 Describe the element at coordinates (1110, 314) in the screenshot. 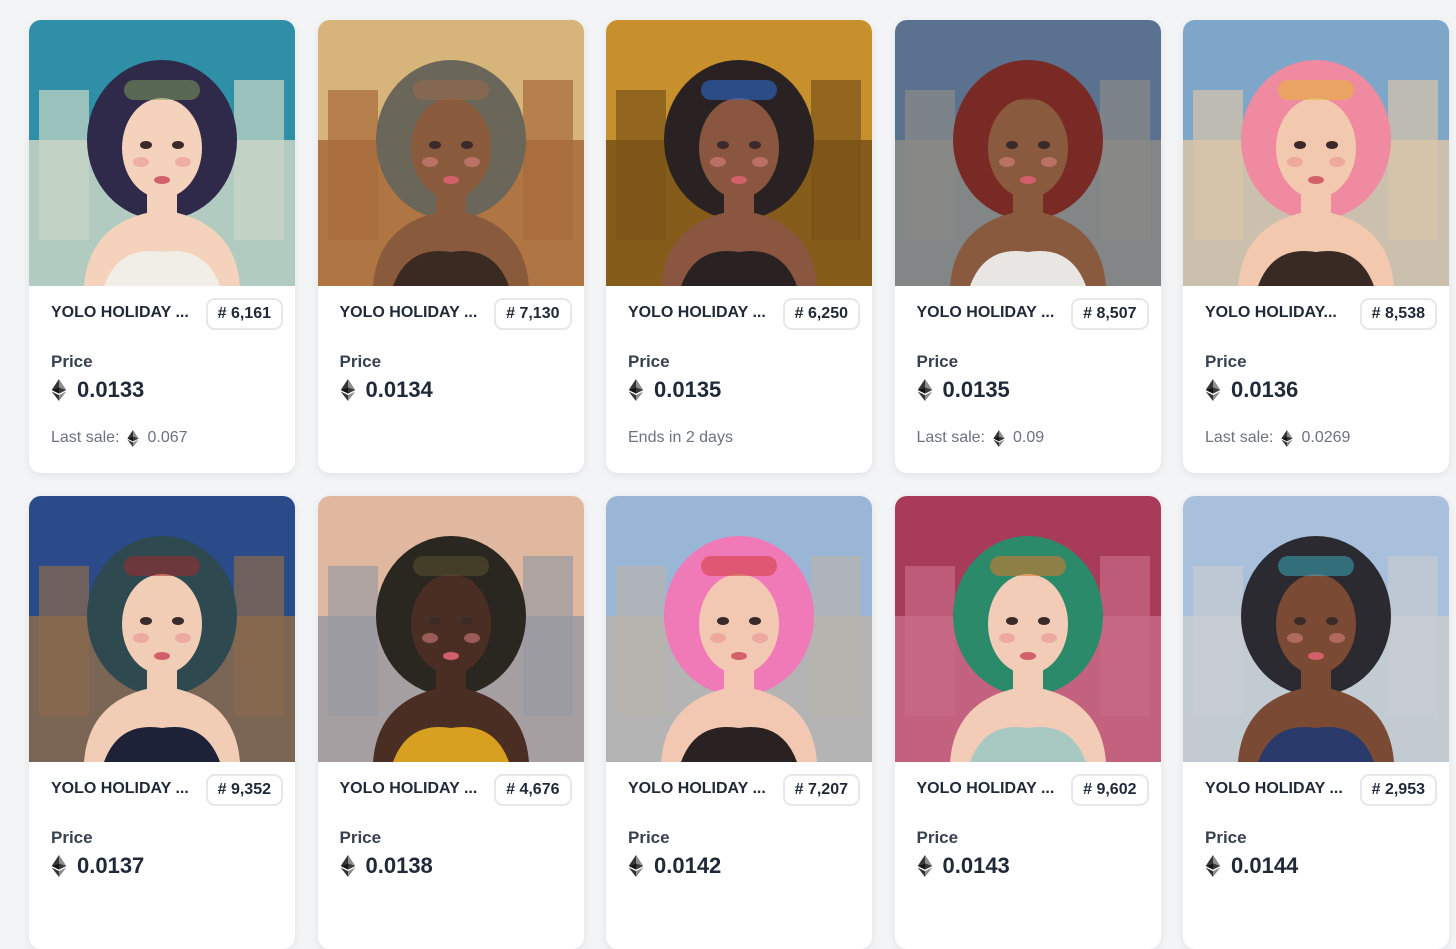

I see `token-id-badge: # 8,507` at that location.